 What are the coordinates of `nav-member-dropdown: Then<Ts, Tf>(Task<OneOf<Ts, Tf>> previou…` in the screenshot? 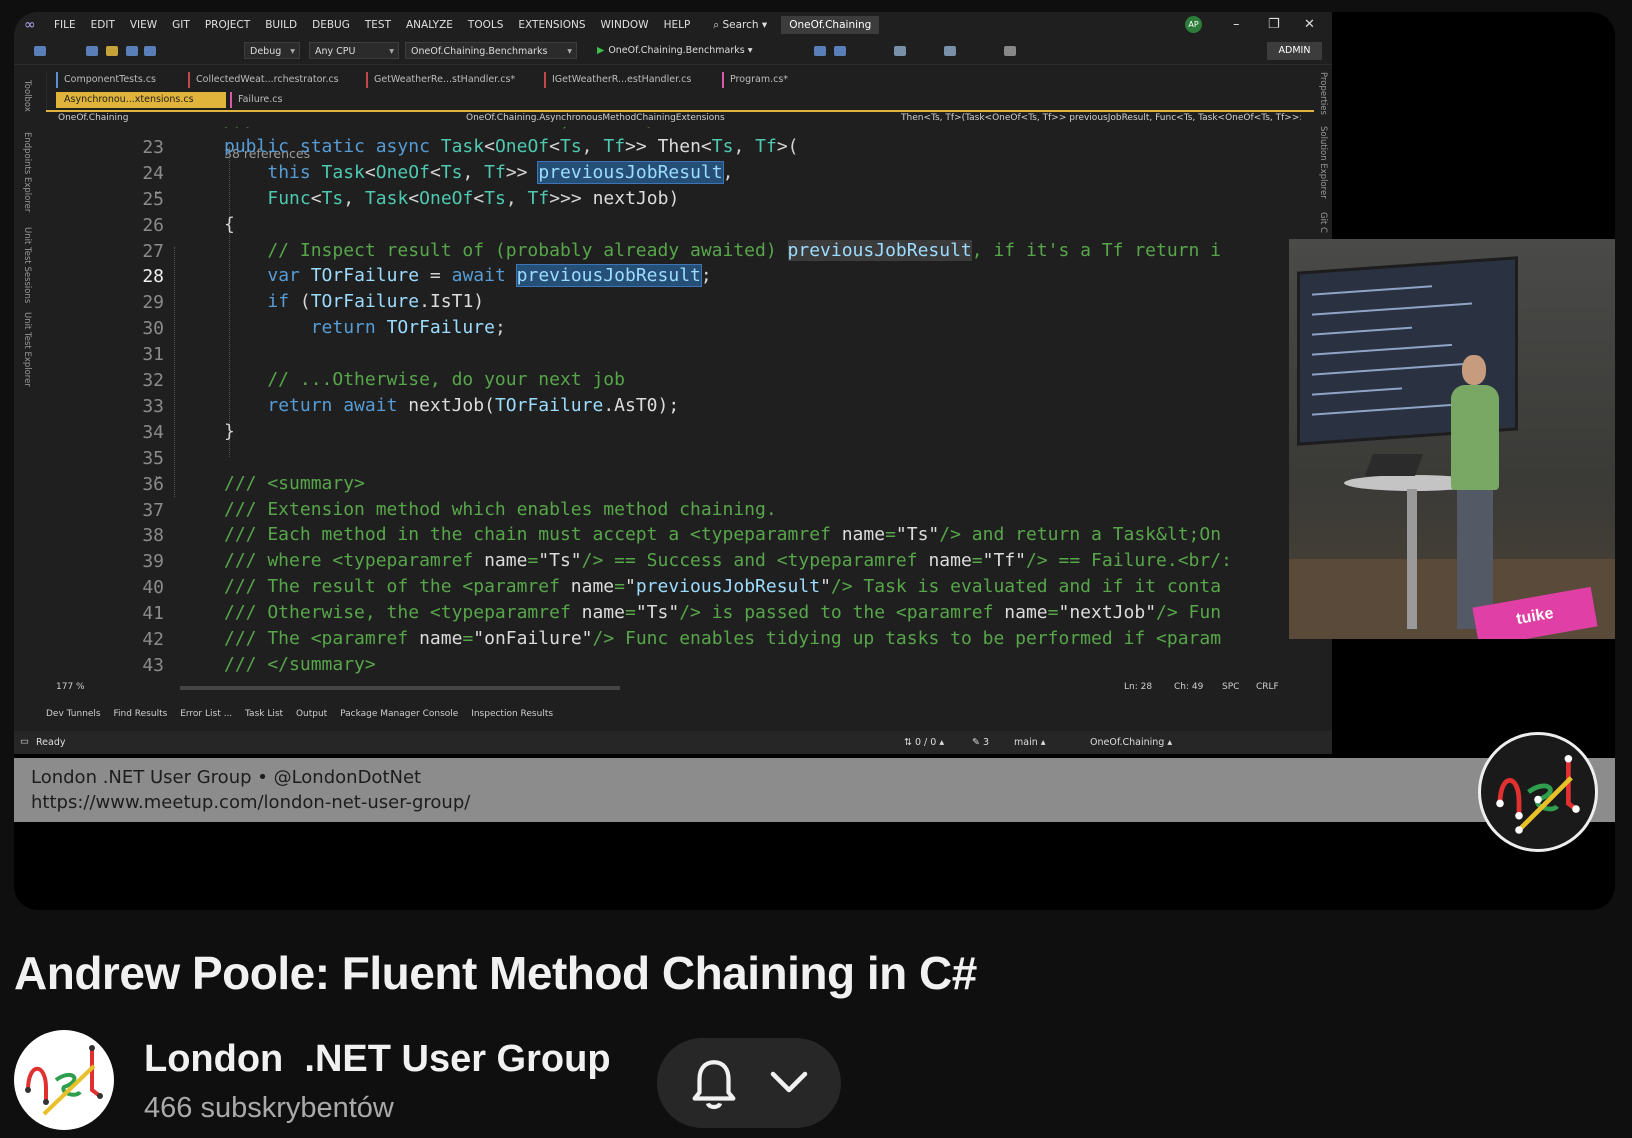 It's located at (1101, 118).